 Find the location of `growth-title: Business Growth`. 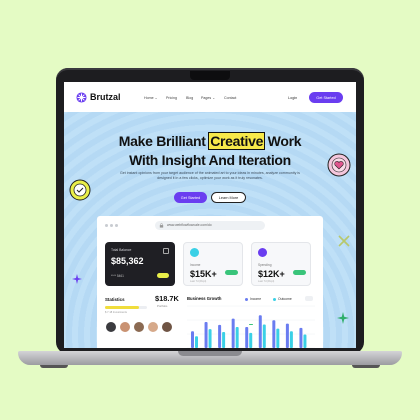

growth-title: Business Growth is located at coordinates (204, 298).